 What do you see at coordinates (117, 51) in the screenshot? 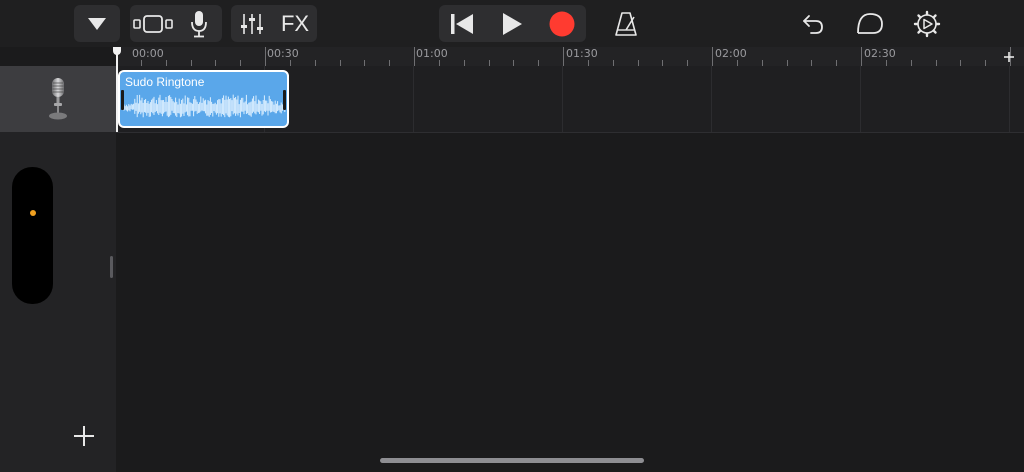
I see `playhead-handle` at bounding box center [117, 51].